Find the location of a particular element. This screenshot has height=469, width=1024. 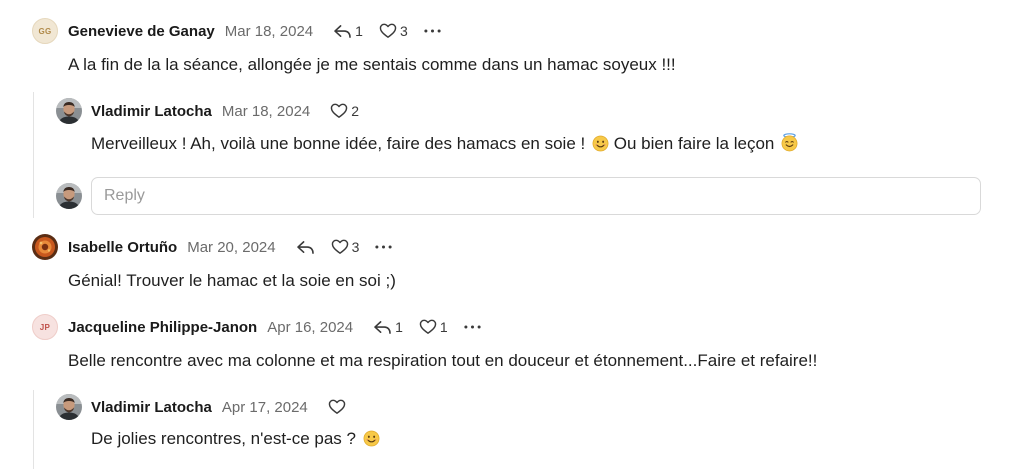

reply-input is located at coordinates (536, 196).